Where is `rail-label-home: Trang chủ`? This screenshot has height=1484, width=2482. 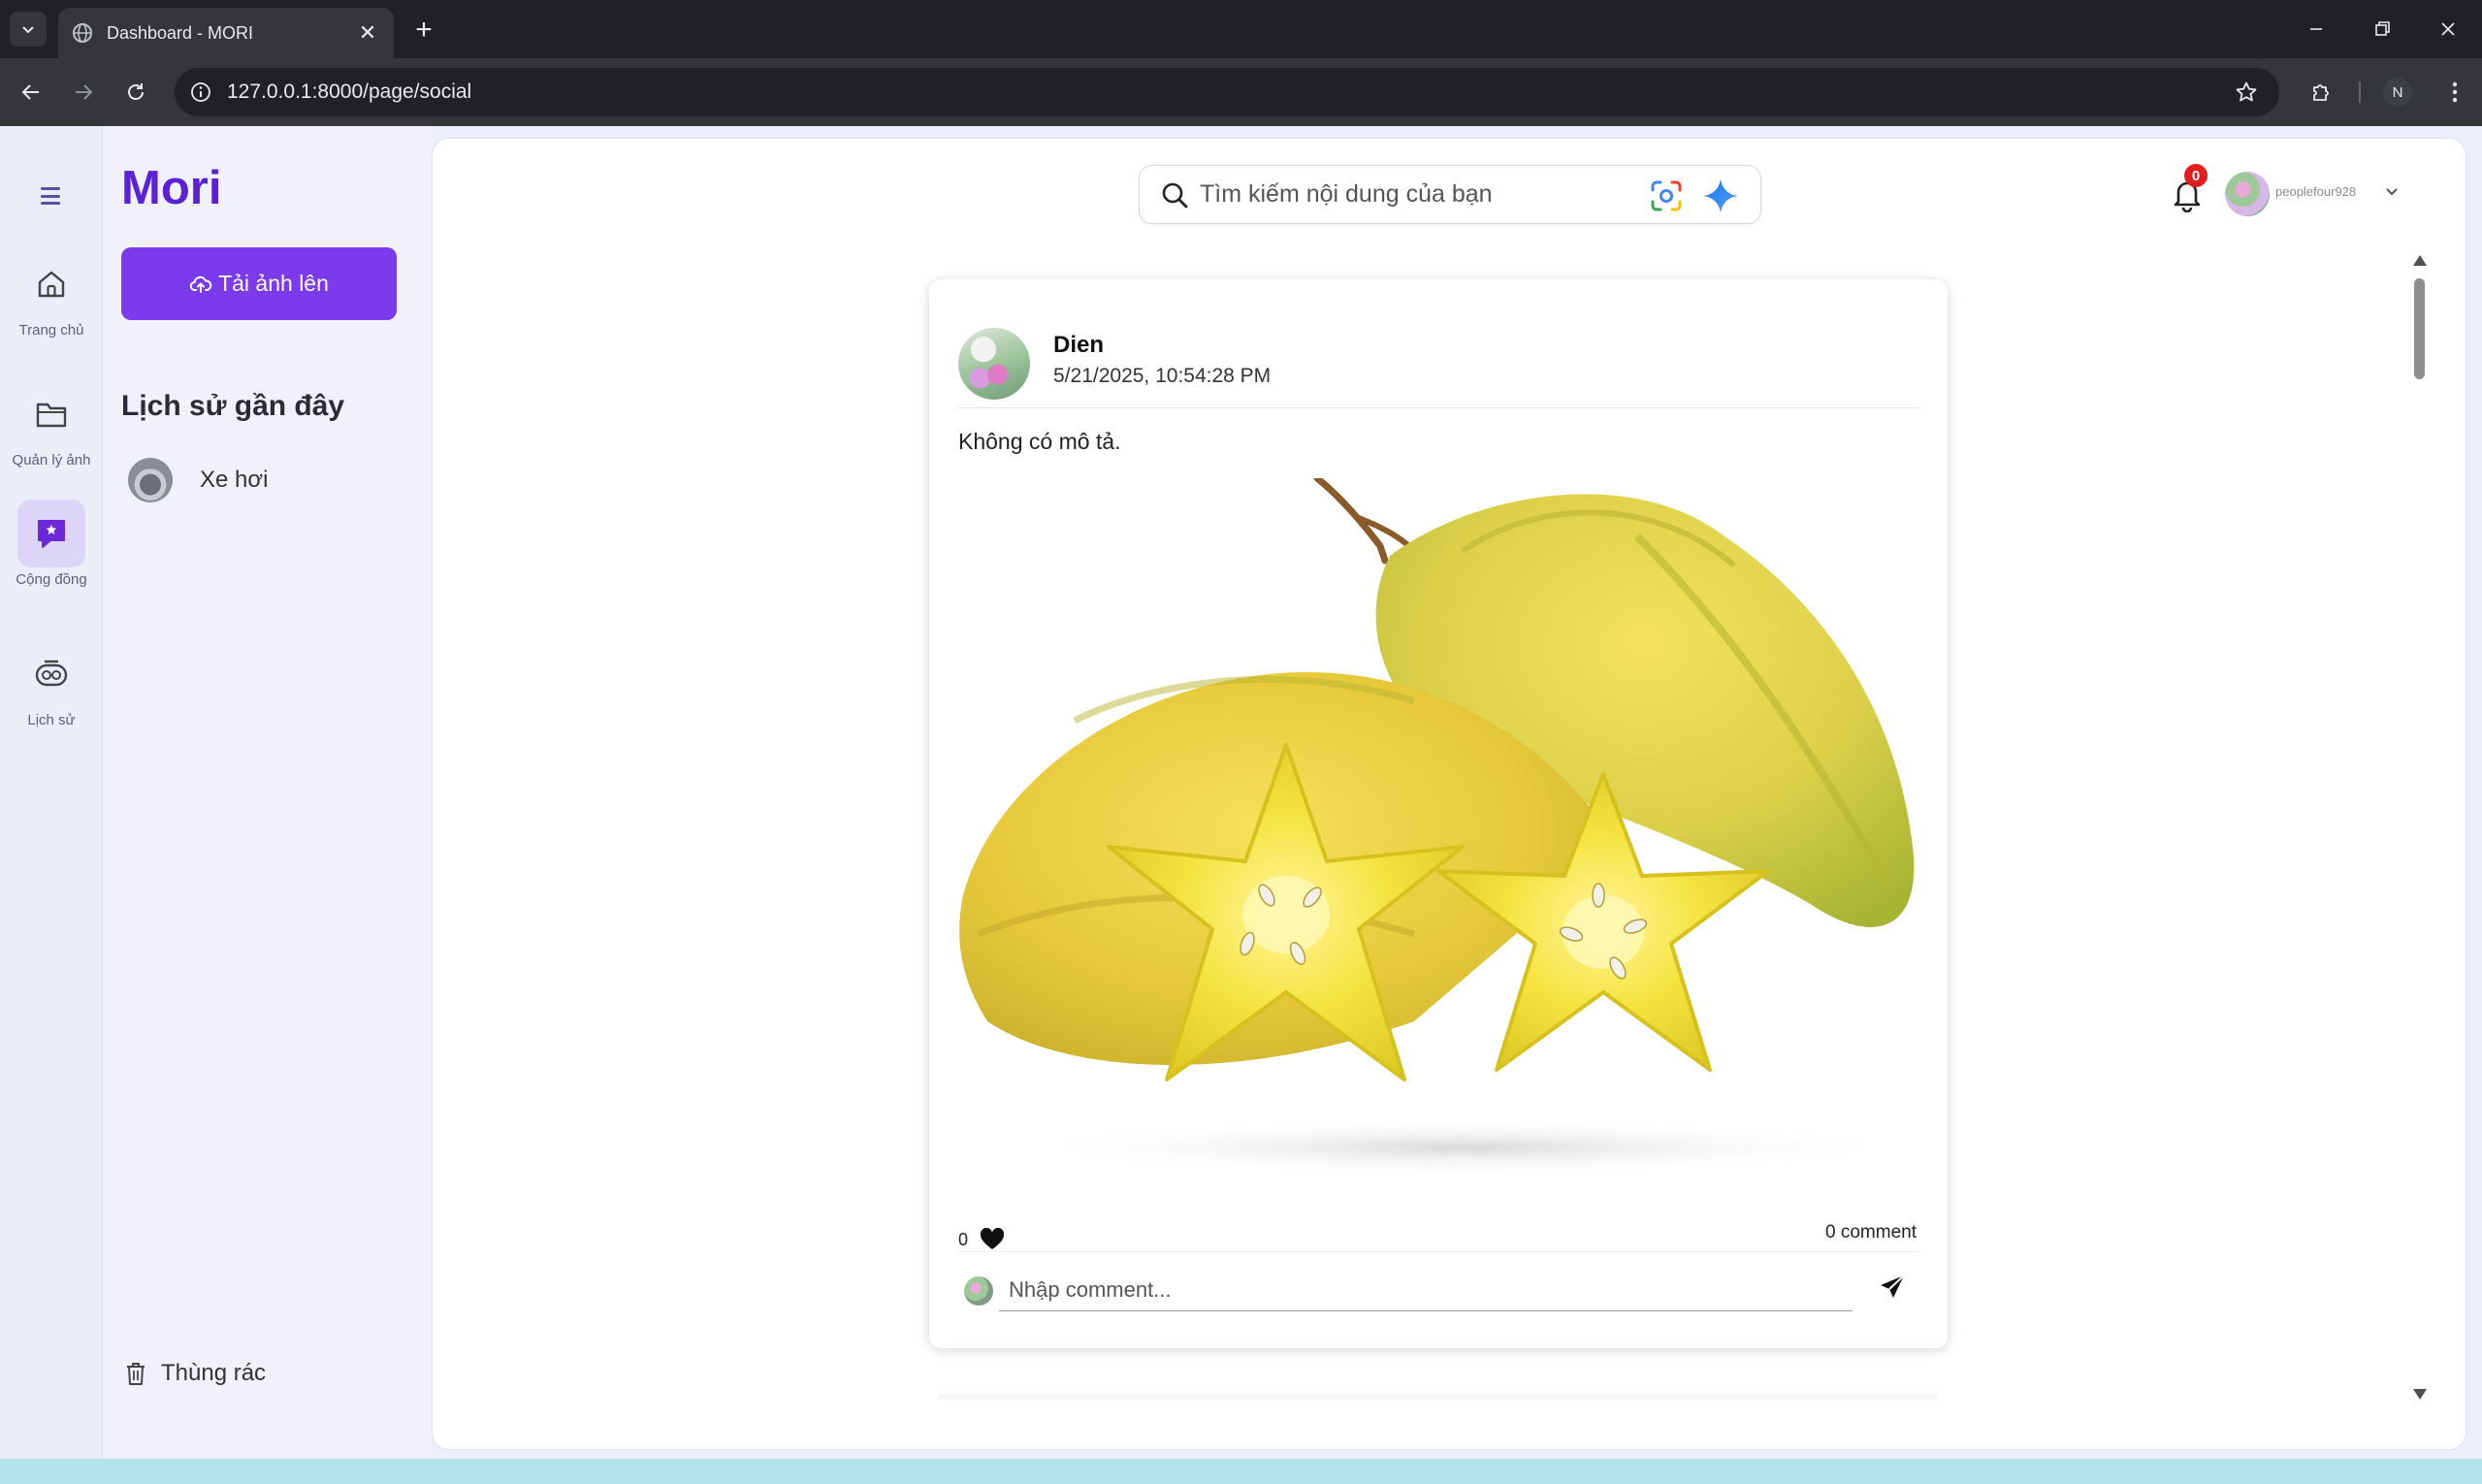
rail-label-home: Trang chủ is located at coordinates (51, 331).